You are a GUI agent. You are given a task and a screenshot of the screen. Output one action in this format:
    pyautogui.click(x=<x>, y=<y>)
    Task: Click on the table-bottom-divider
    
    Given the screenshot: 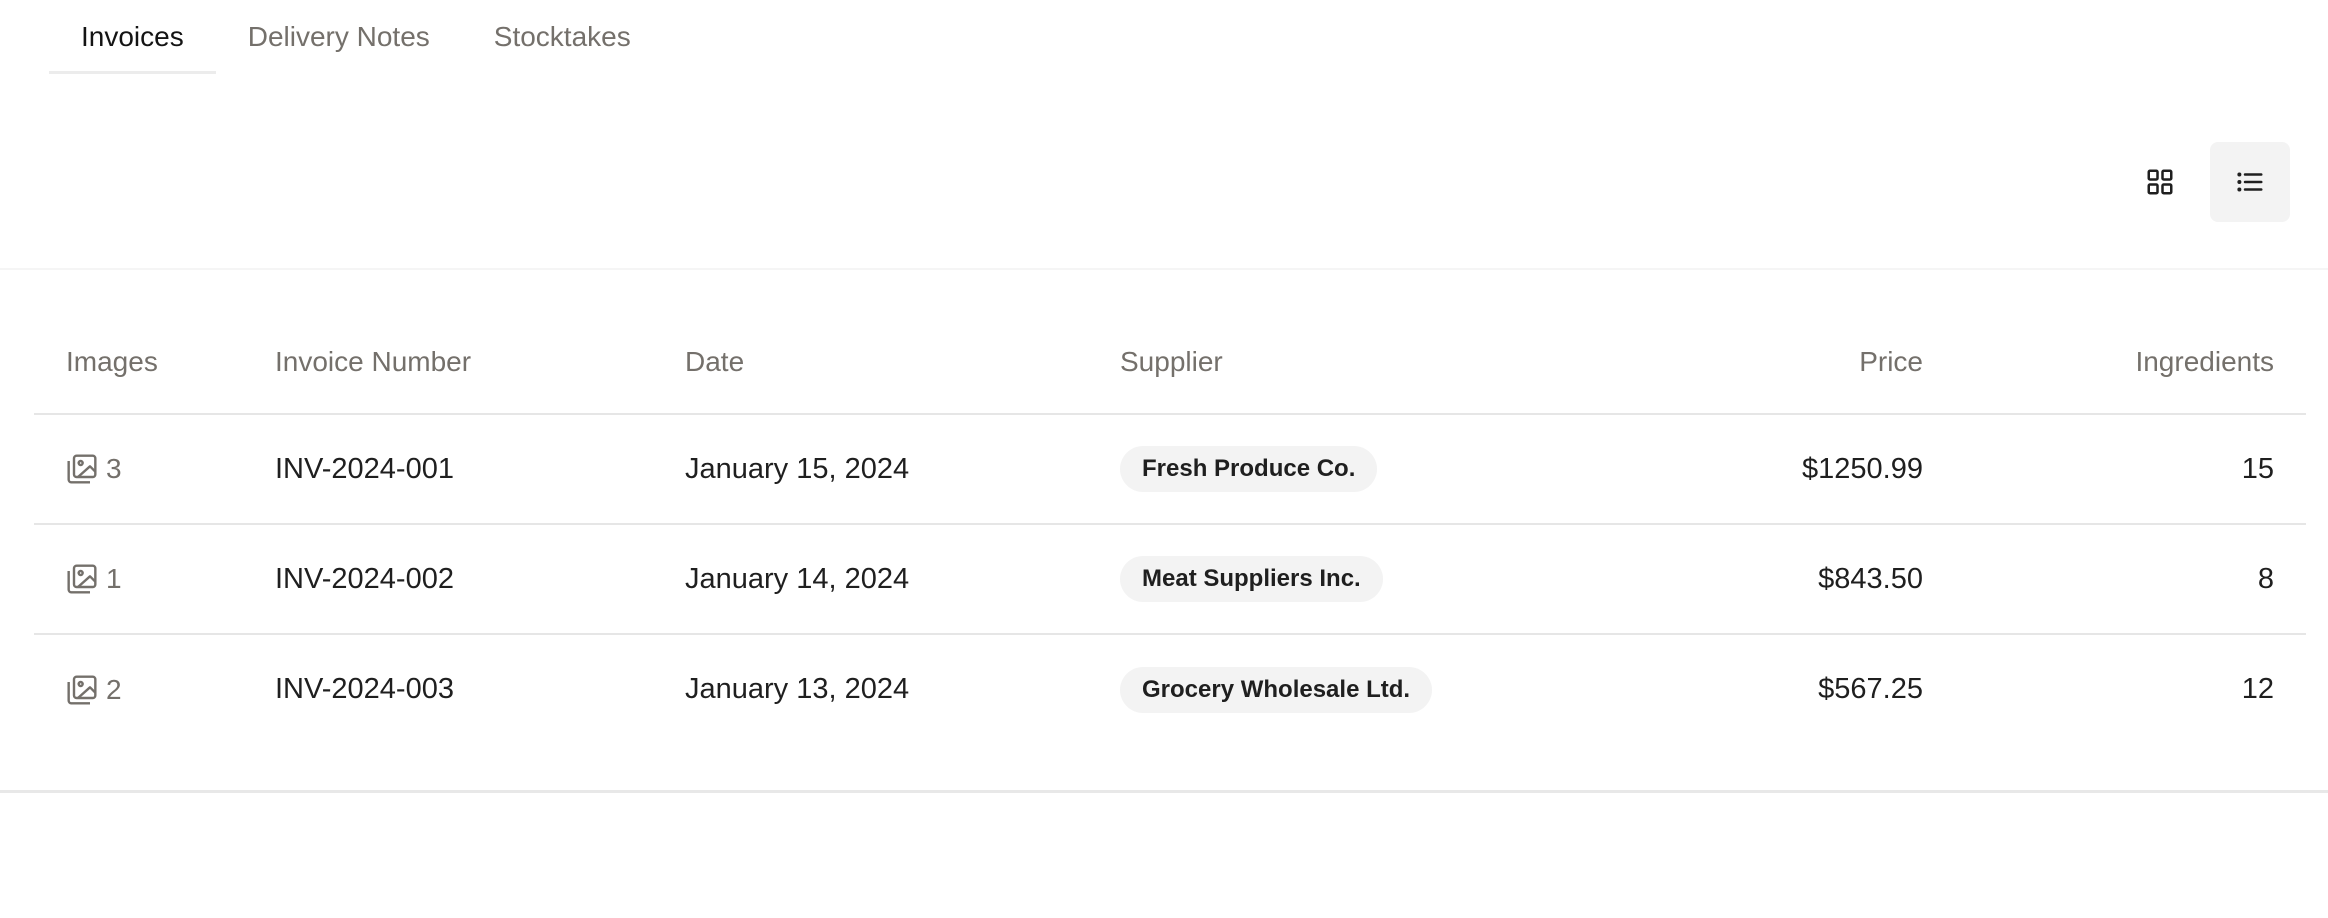 What is the action you would take?
    pyautogui.click(x=1164, y=791)
    